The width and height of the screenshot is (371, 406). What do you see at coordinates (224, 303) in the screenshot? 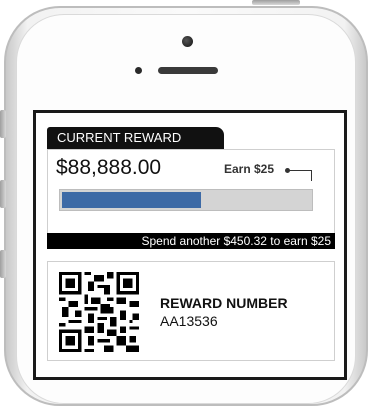
I see `reward-number-label: REWARD NUMBER` at bounding box center [224, 303].